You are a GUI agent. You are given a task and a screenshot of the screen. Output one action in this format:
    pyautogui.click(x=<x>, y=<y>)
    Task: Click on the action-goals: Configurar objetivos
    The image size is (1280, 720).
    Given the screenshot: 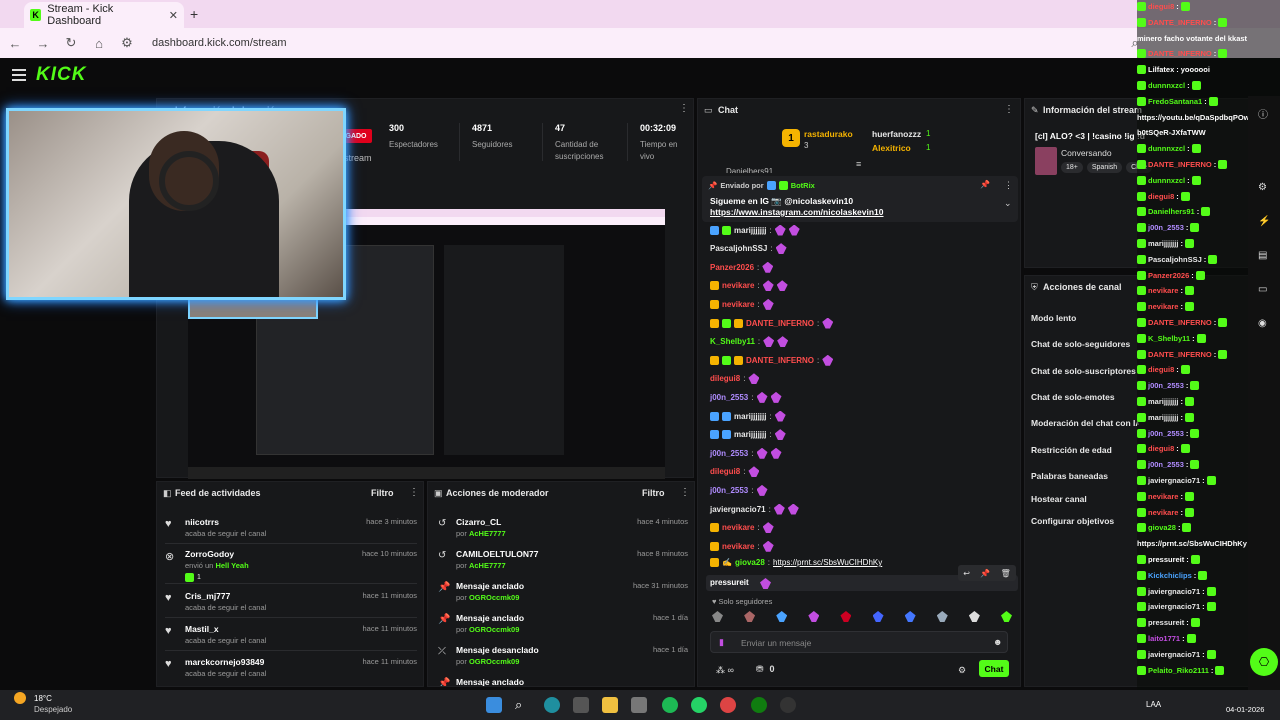 What is the action you would take?
    pyautogui.click(x=1072, y=521)
    